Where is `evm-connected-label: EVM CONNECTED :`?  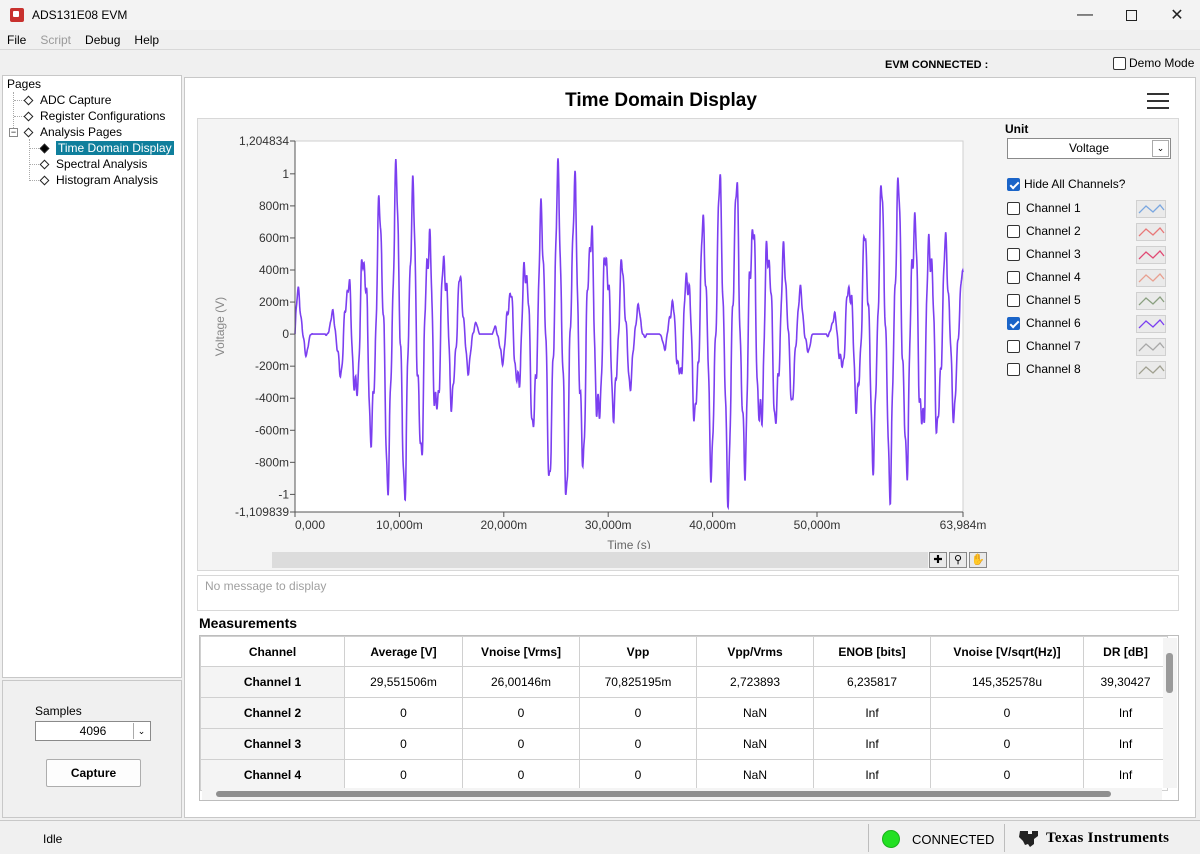
evm-connected-label: EVM CONNECTED : is located at coordinates (937, 65).